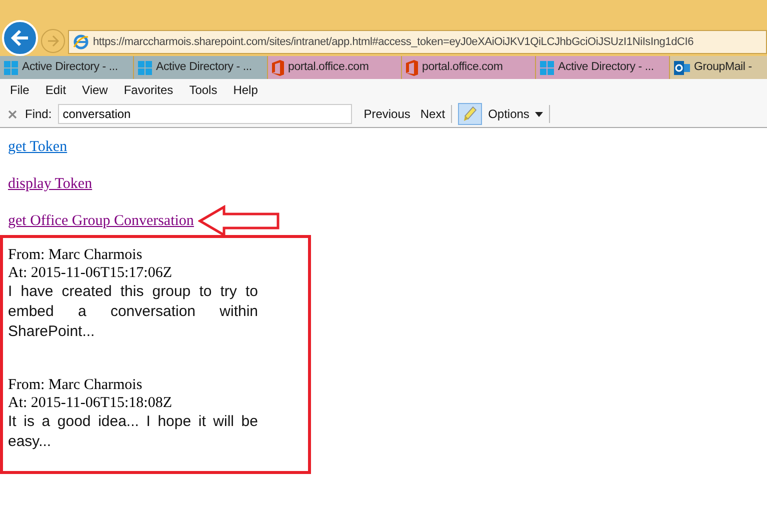 The image size is (767, 523). What do you see at coordinates (387, 114) in the screenshot?
I see `previous-button: Previous` at bounding box center [387, 114].